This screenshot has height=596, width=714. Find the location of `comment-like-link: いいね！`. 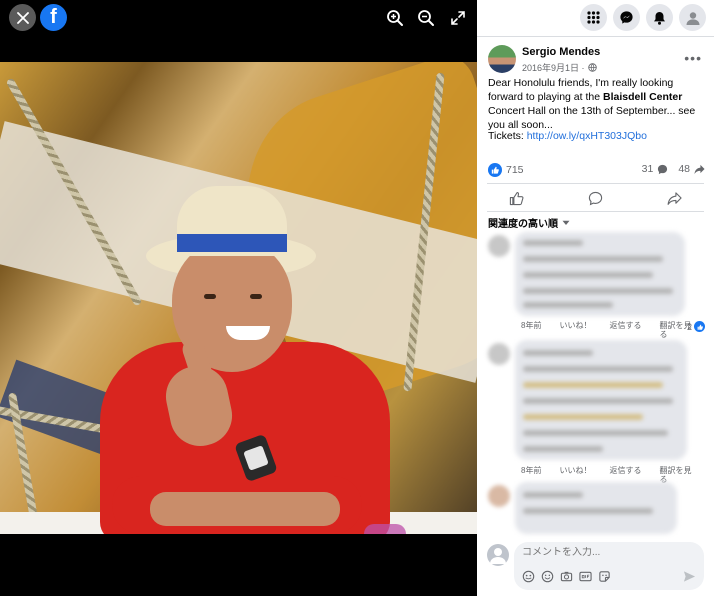

comment-like-link: いいね！ is located at coordinates (575, 330).